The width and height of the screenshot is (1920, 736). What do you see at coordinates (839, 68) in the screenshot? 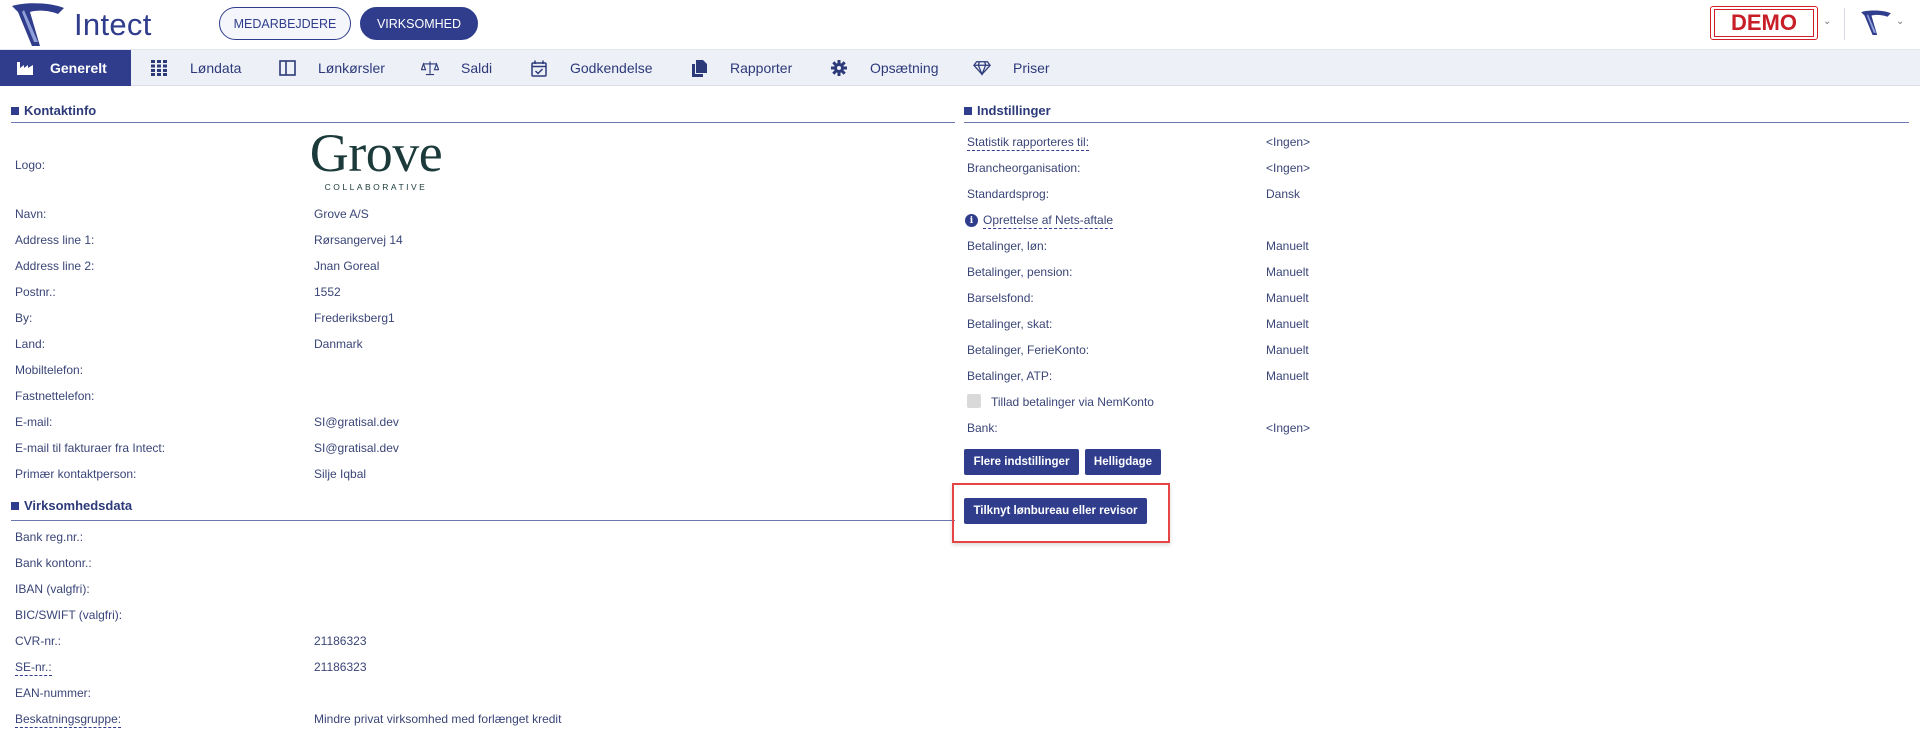
I see `gear-icon` at bounding box center [839, 68].